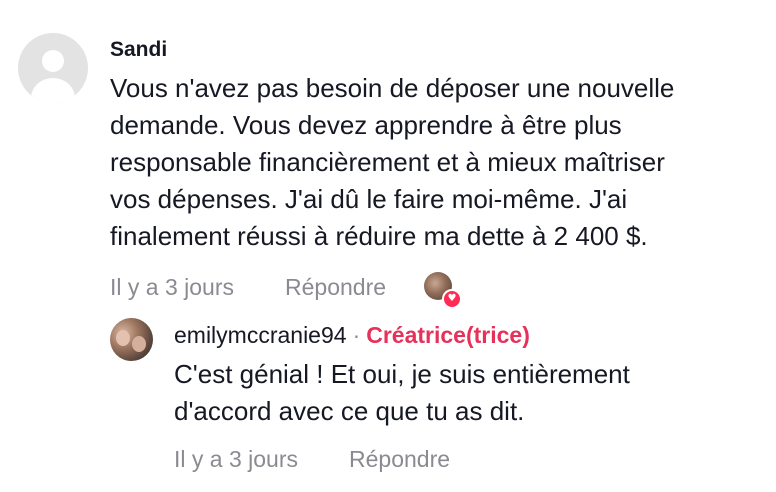 This screenshot has height=492, width=776. Describe the element at coordinates (260, 335) in the screenshot. I see `reply-author: emilymccranie94` at that location.